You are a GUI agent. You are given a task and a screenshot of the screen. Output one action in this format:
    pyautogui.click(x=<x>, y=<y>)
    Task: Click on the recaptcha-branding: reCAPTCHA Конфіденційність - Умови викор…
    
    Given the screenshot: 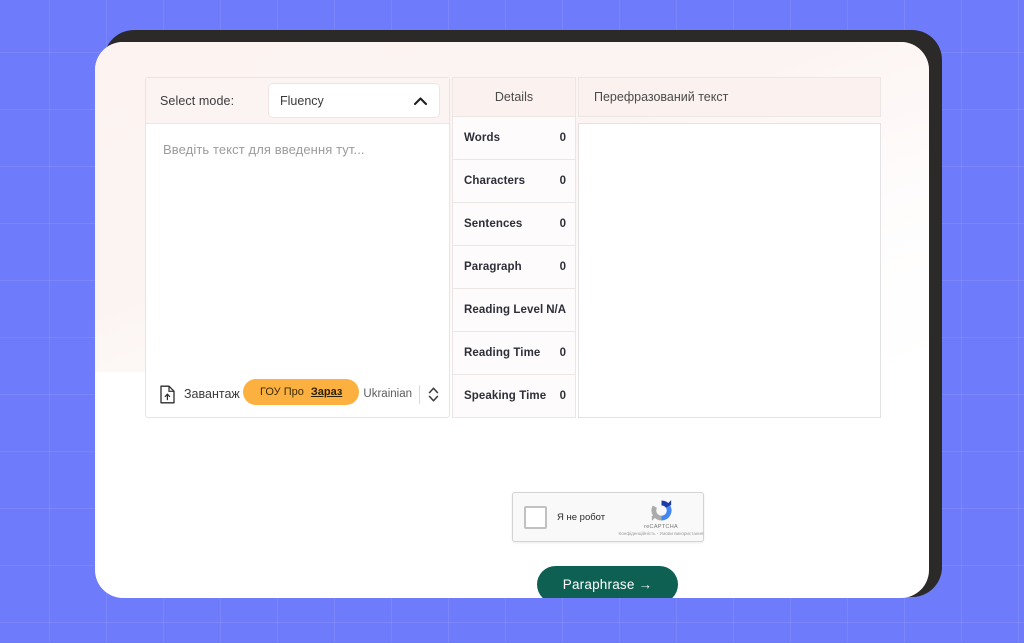 What is the action you would take?
    pyautogui.click(x=661, y=517)
    